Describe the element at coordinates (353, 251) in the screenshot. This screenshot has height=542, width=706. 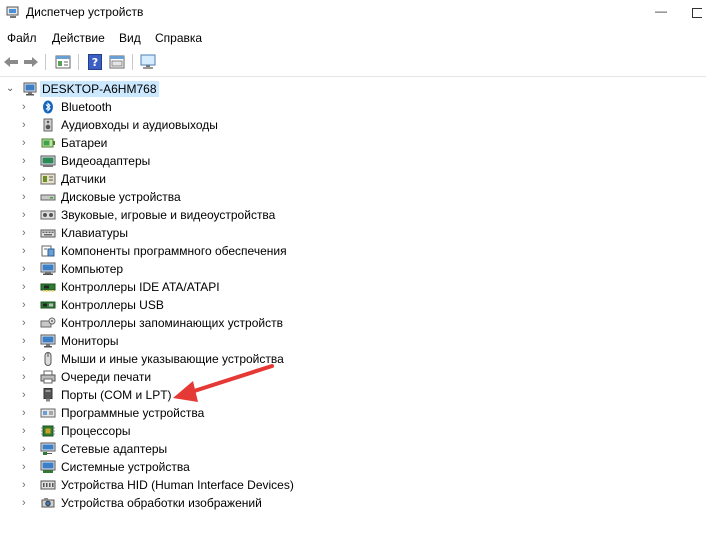
I see `tree-item: › Компоненты программного обеспечения` at that location.